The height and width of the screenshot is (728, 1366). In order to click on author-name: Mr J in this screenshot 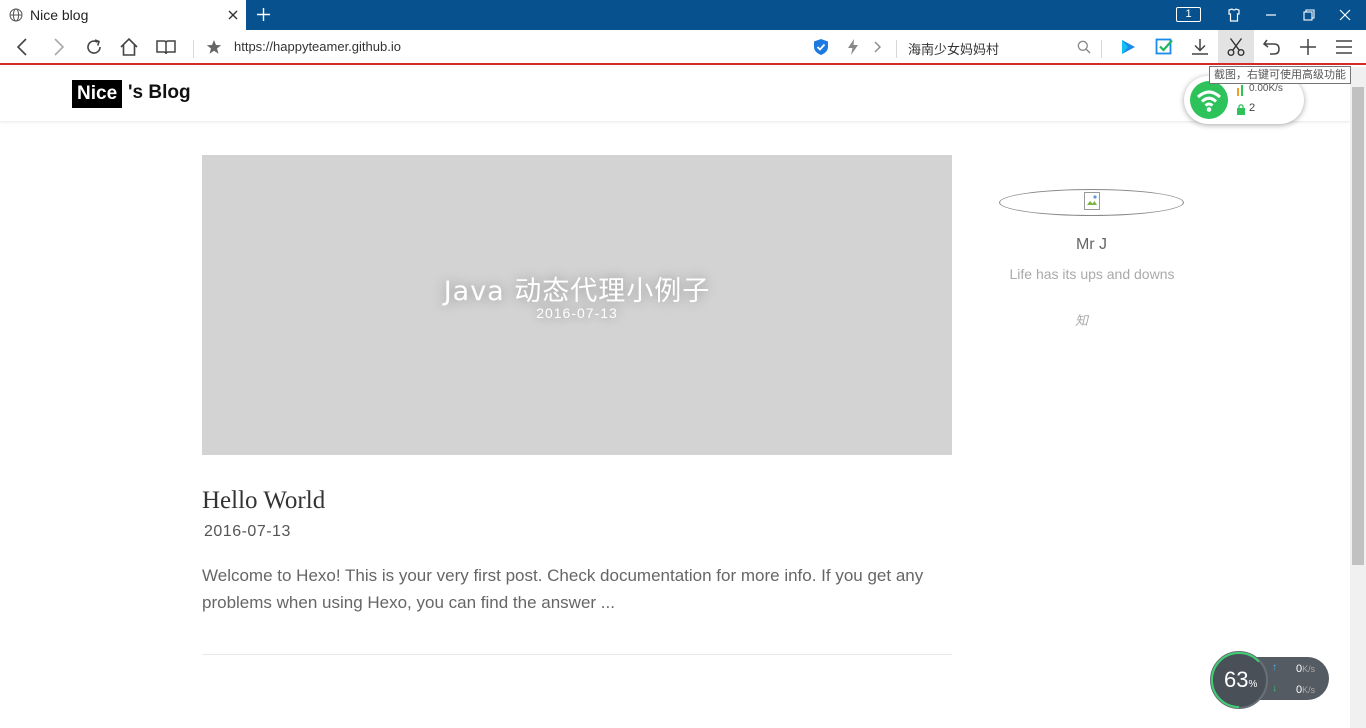, I will do `click(1091, 244)`.